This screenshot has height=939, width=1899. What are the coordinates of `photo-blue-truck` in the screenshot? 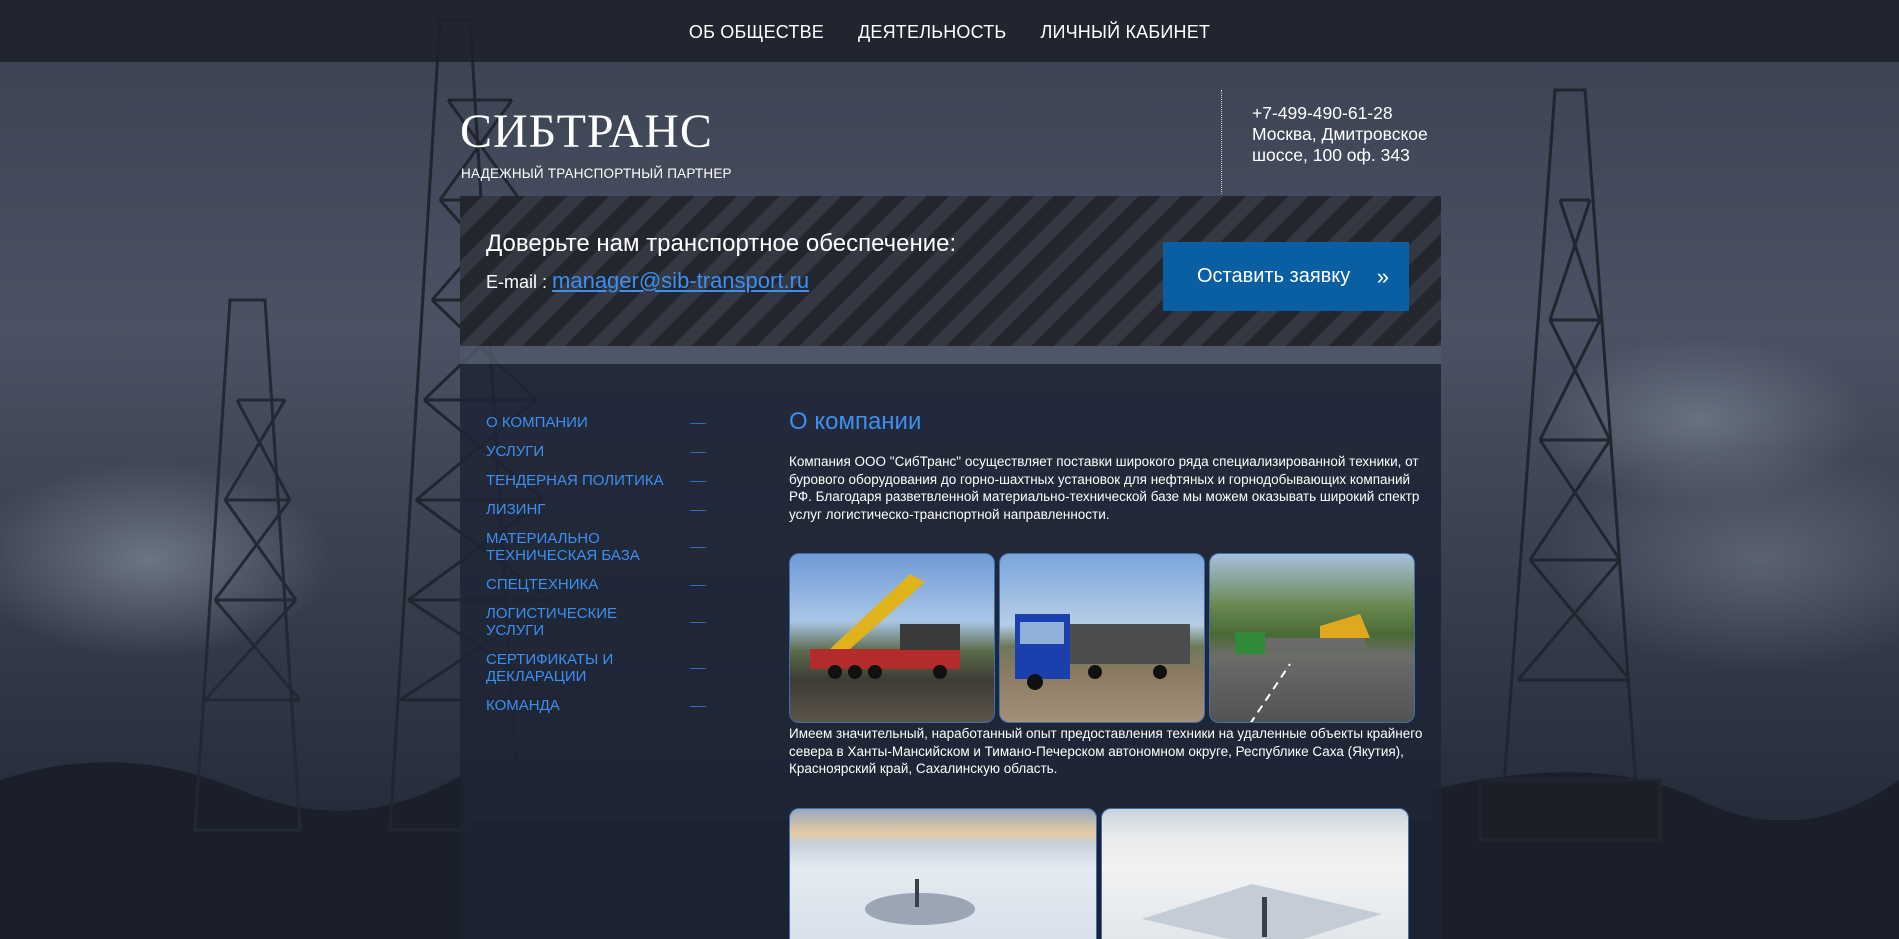 It's located at (1102, 638).